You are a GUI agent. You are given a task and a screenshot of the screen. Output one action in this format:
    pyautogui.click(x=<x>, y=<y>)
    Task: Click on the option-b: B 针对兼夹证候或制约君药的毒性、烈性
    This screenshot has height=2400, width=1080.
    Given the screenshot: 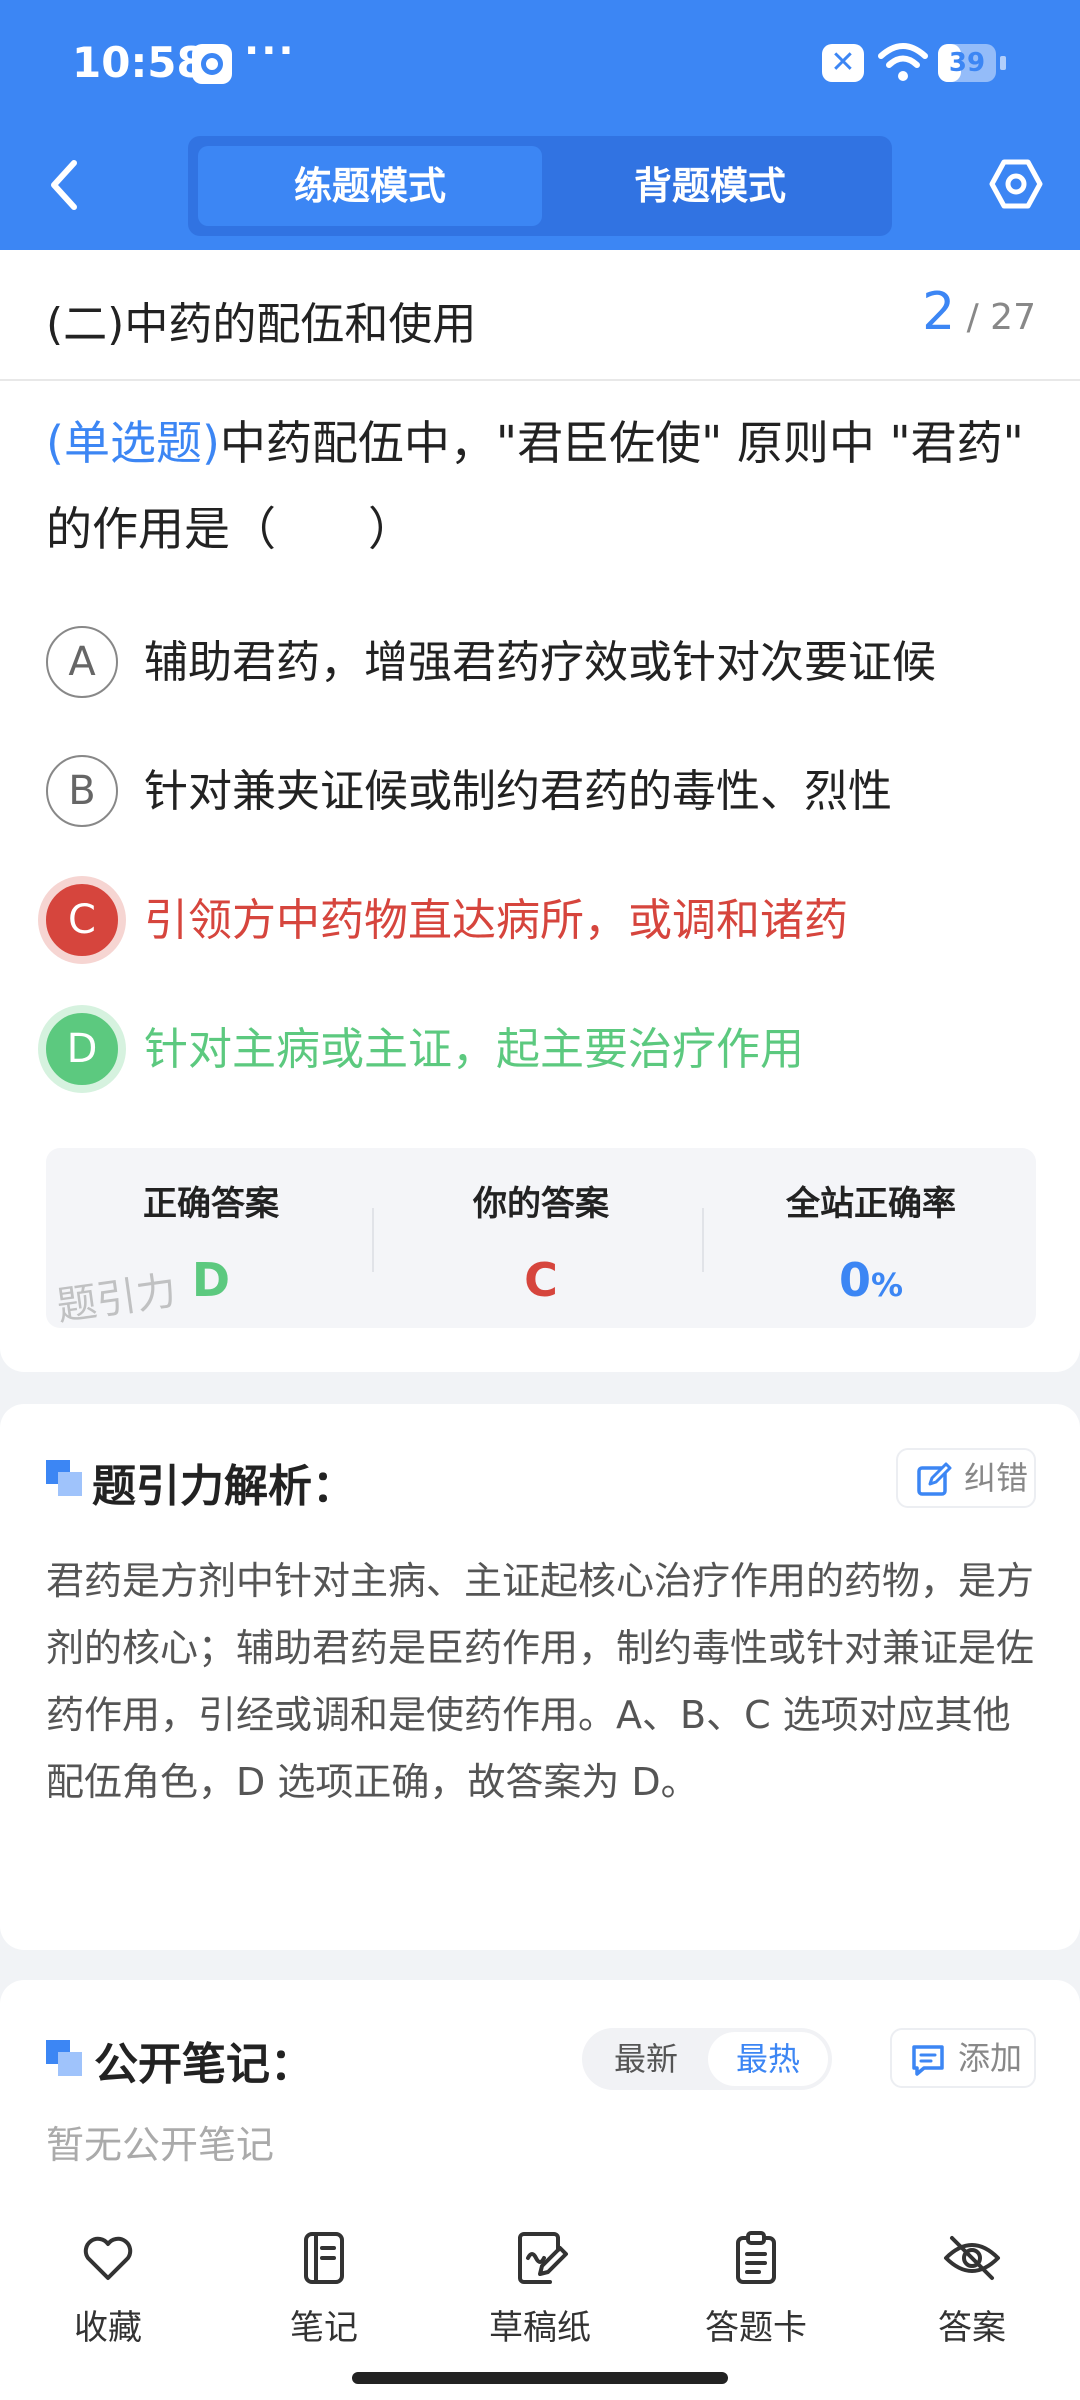 What is the action you would take?
    pyautogui.click(x=544, y=792)
    